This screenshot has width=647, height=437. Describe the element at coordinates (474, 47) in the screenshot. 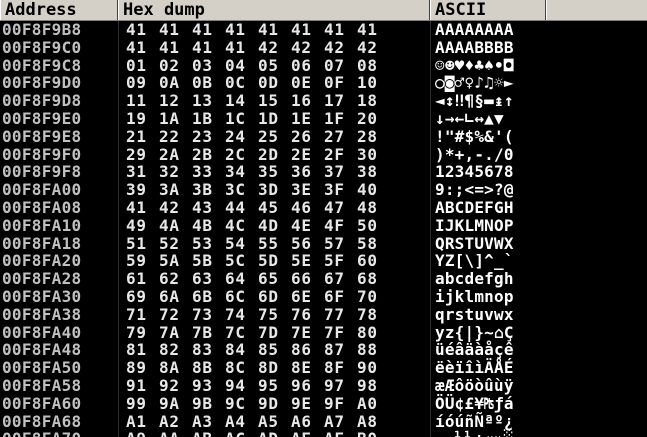

I see `row-ascii-text: AAAABBBB` at that location.